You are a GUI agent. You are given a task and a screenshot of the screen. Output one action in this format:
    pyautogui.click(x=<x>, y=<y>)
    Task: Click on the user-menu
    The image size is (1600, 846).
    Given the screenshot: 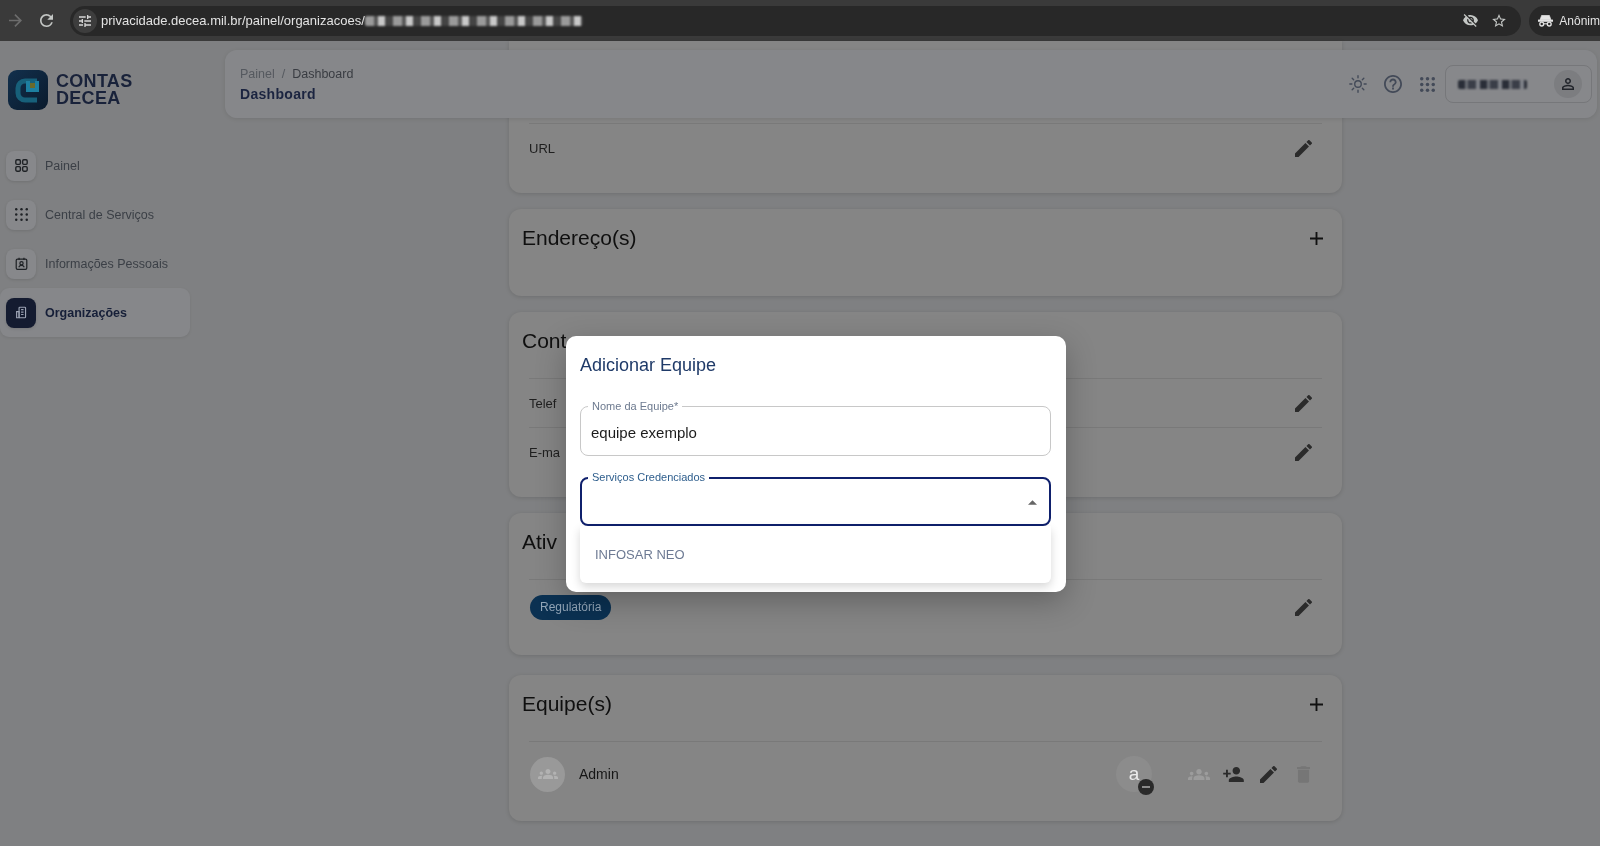 What is the action you would take?
    pyautogui.click(x=1518, y=84)
    